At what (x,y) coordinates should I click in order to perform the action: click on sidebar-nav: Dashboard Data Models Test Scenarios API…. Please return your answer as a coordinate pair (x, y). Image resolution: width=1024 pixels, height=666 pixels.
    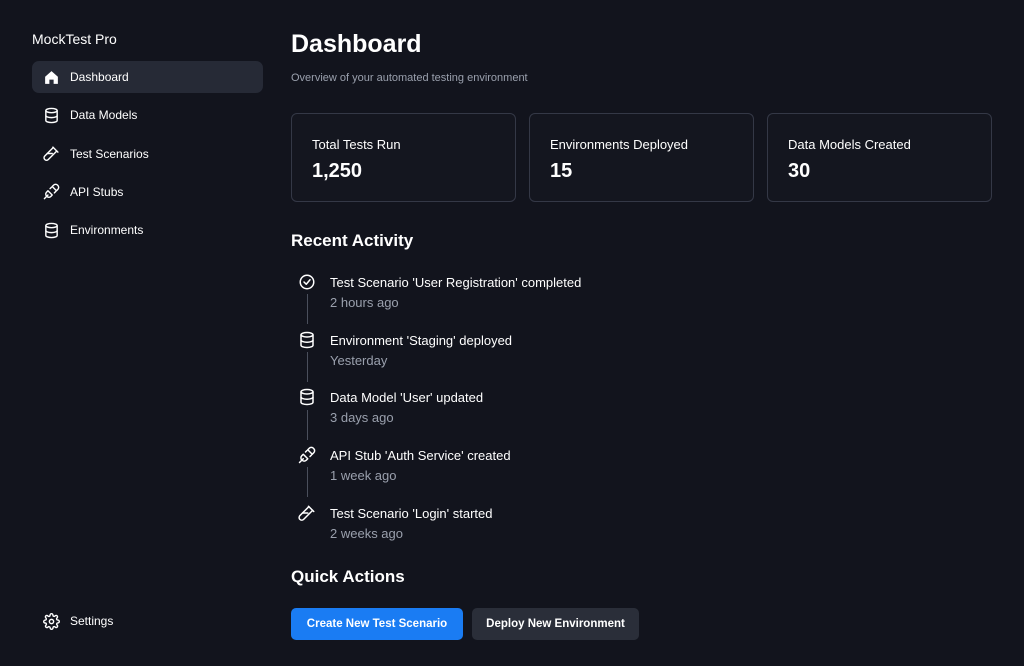
    Looking at the image, I should click on (147, 156).